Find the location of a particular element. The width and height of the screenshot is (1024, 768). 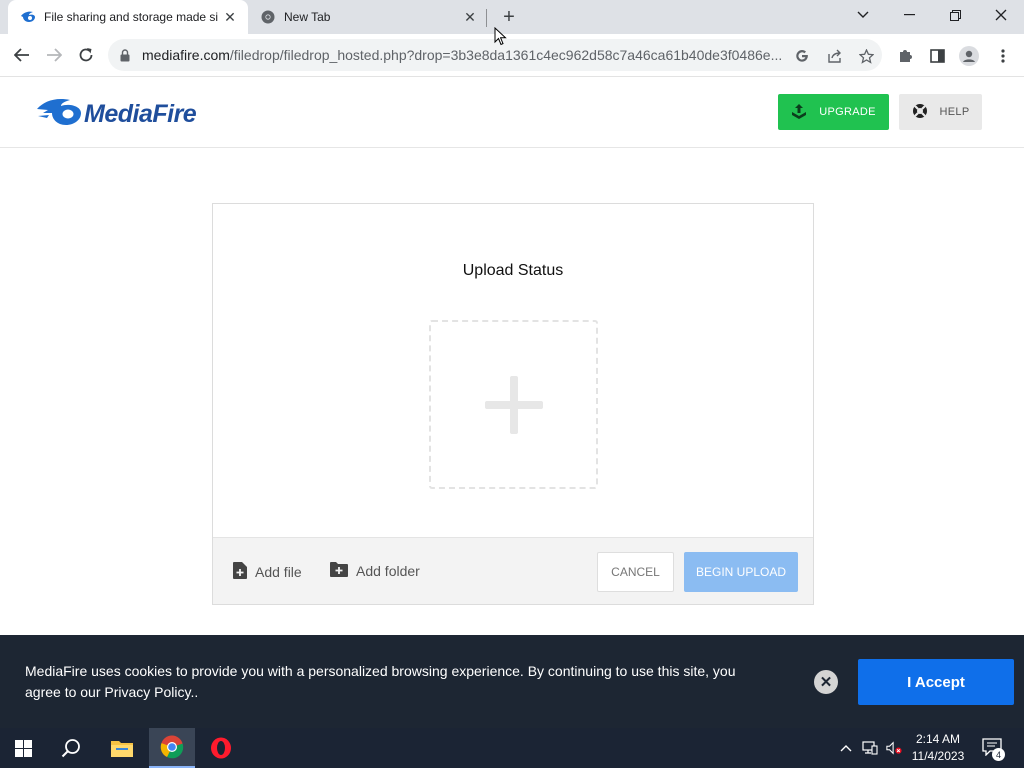

file-add-icon is located at coordinates (240, 572).